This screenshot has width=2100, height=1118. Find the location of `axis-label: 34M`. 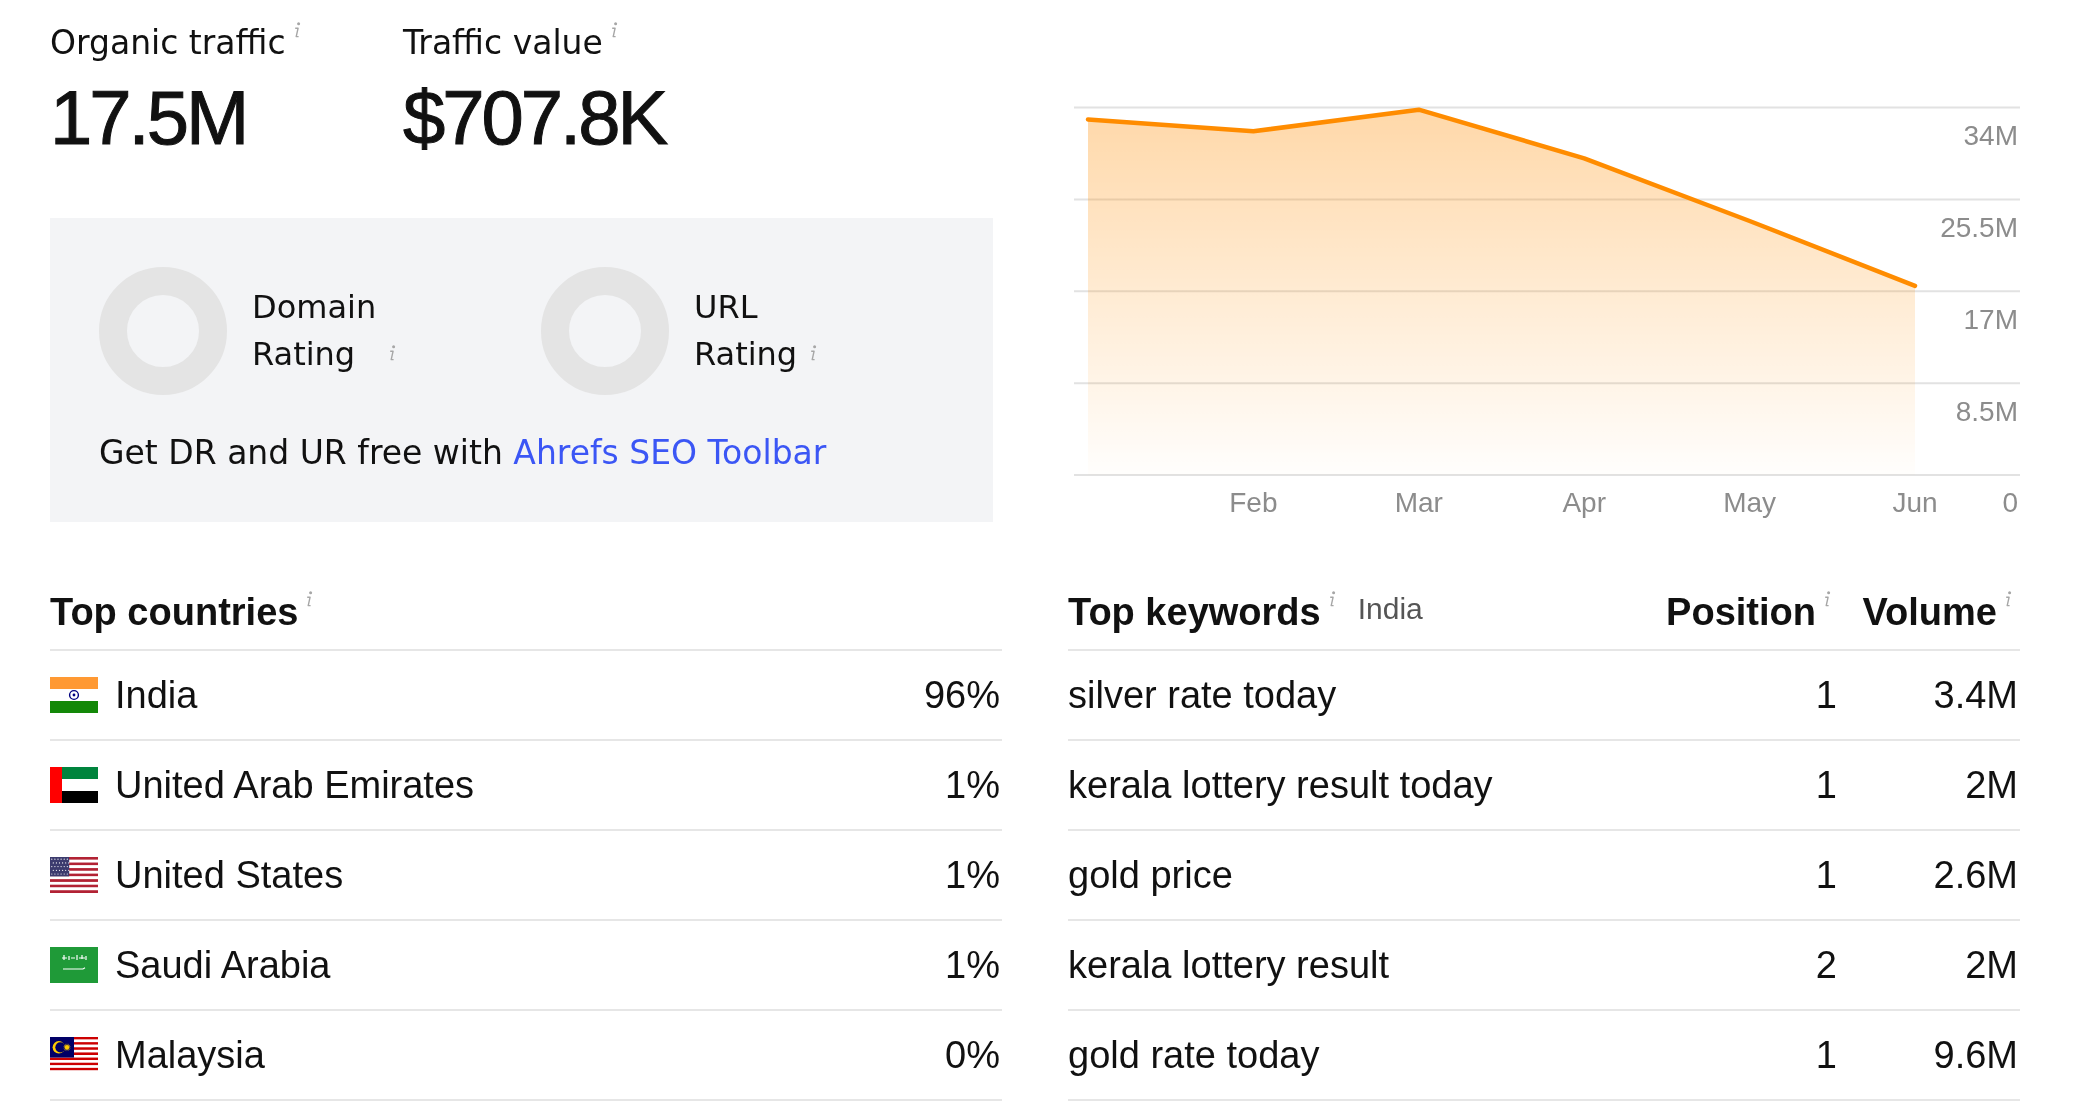

axis-label: 34M is located at coordinates (1990, 135).